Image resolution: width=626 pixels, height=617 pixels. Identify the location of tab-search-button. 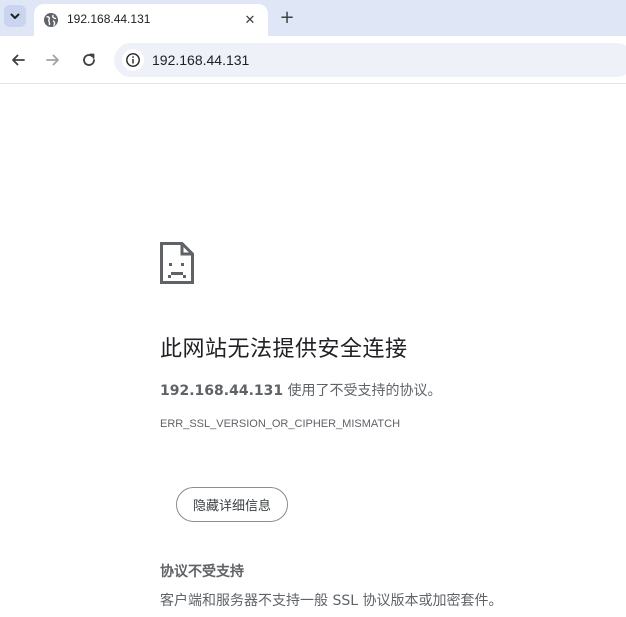
(15, 16).